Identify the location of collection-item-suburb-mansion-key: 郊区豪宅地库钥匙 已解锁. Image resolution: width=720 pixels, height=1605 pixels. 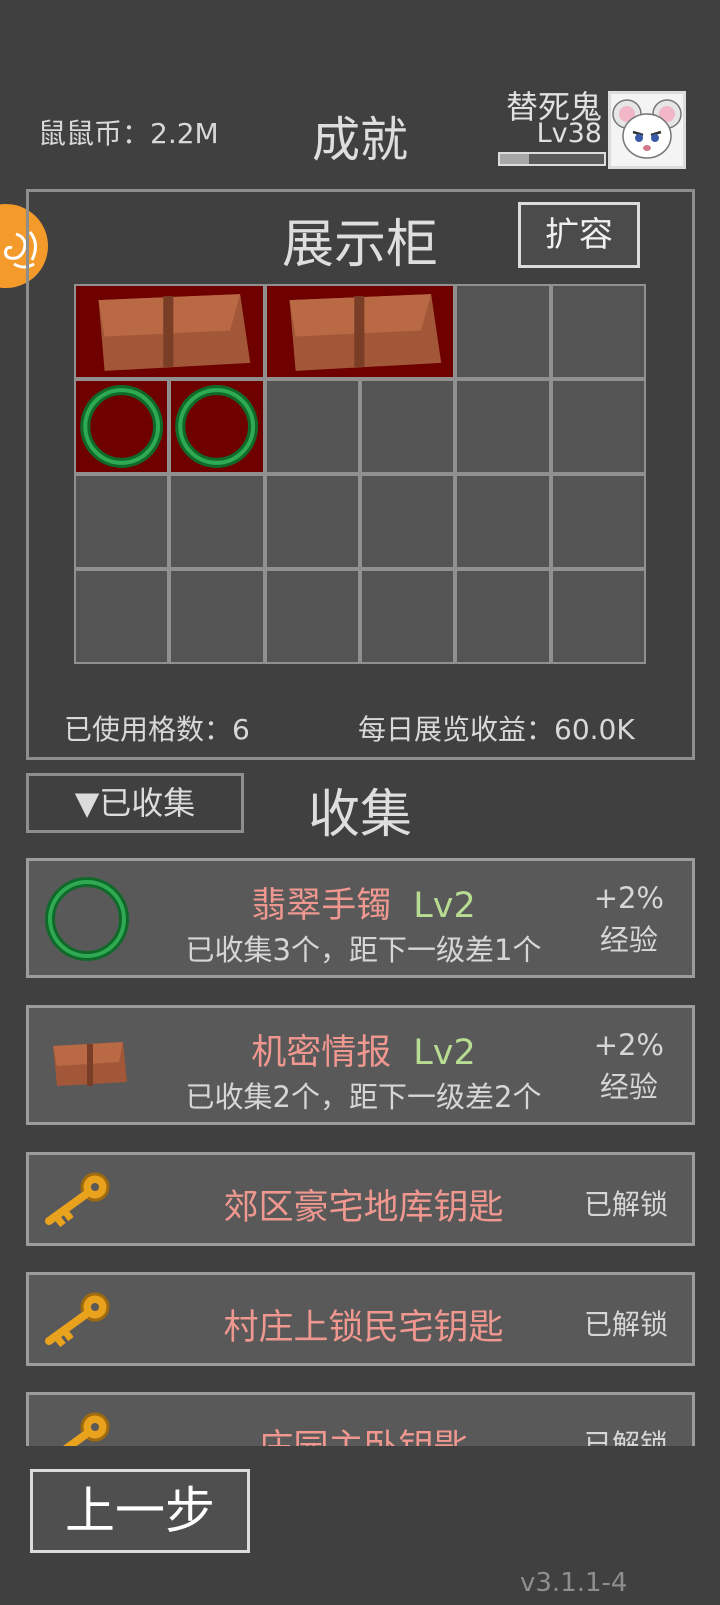
(360, 1199).